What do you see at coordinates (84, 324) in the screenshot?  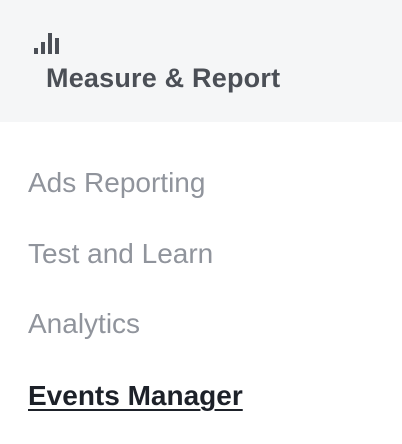 I see `menu-item-analytics: Analytics` at bounding box center [84, 324].